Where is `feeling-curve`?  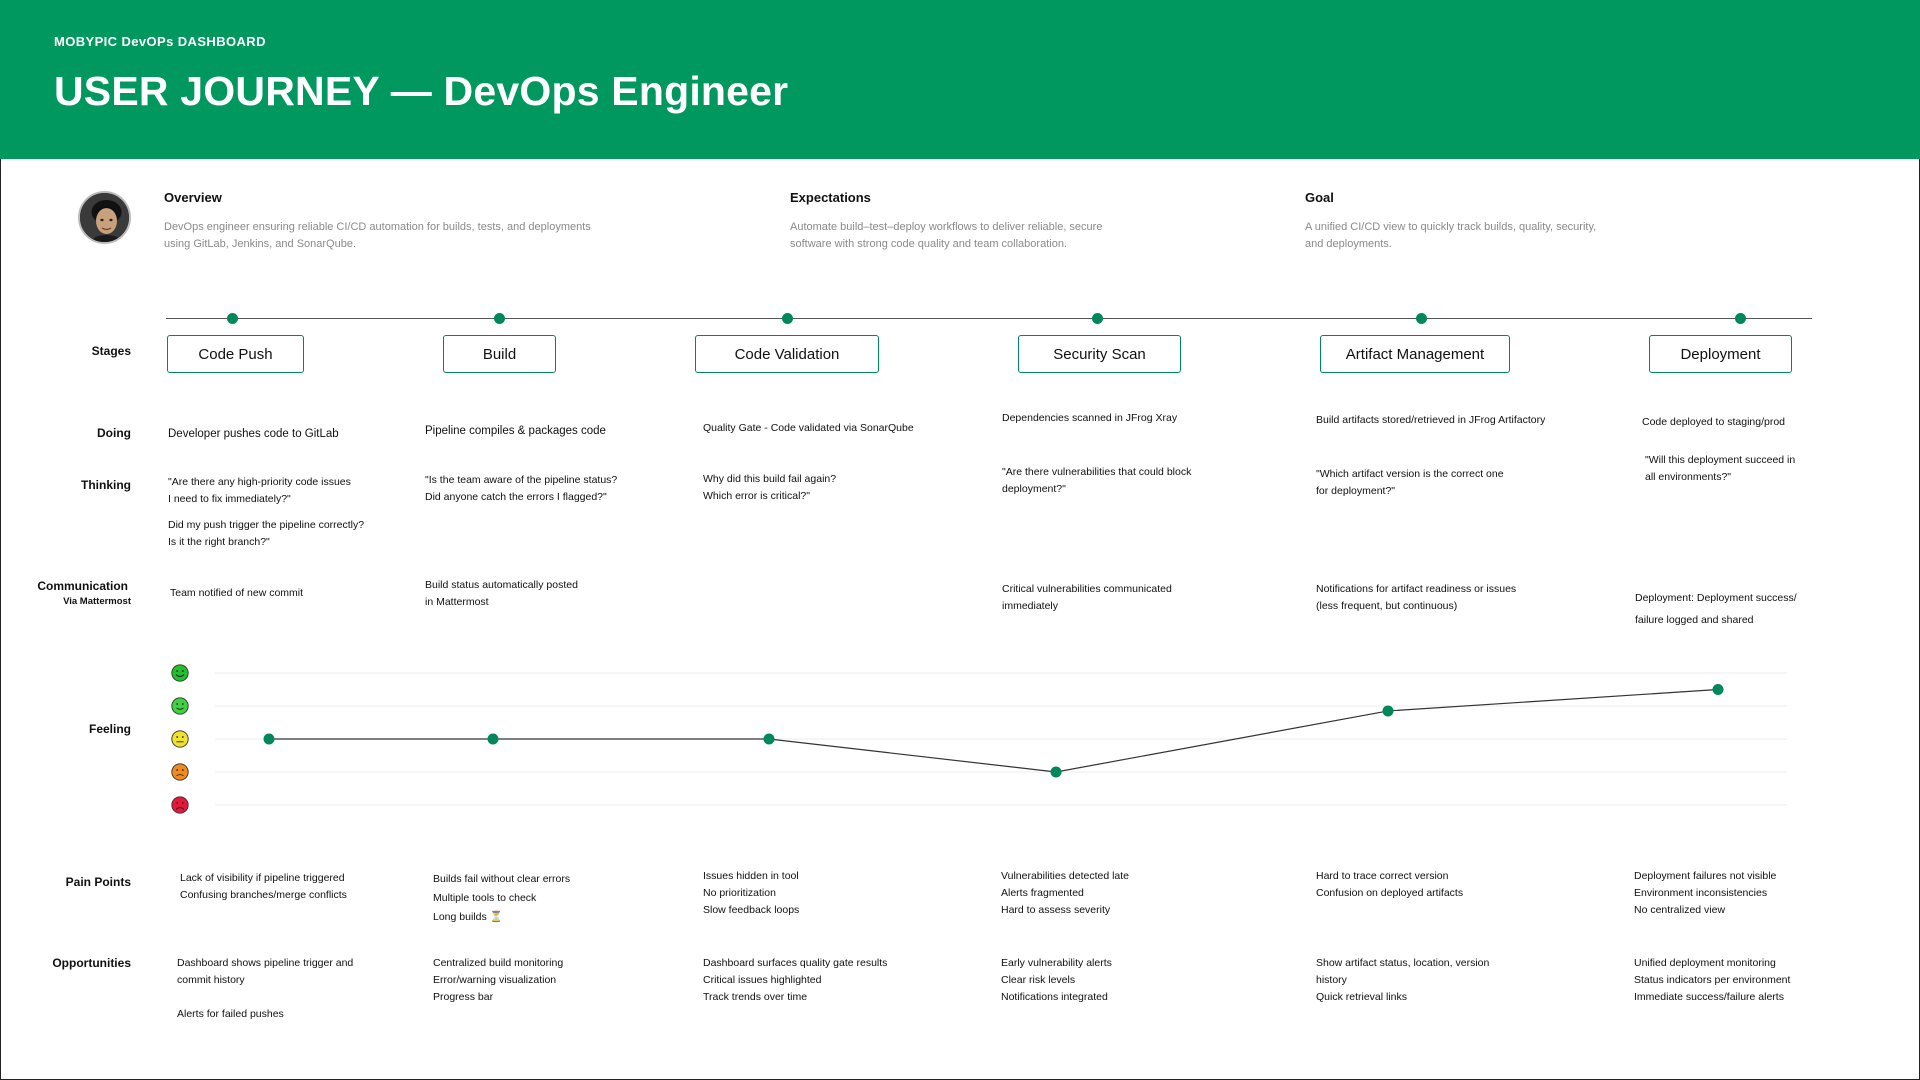
feeling-curve is located at coordinates (994, 730).